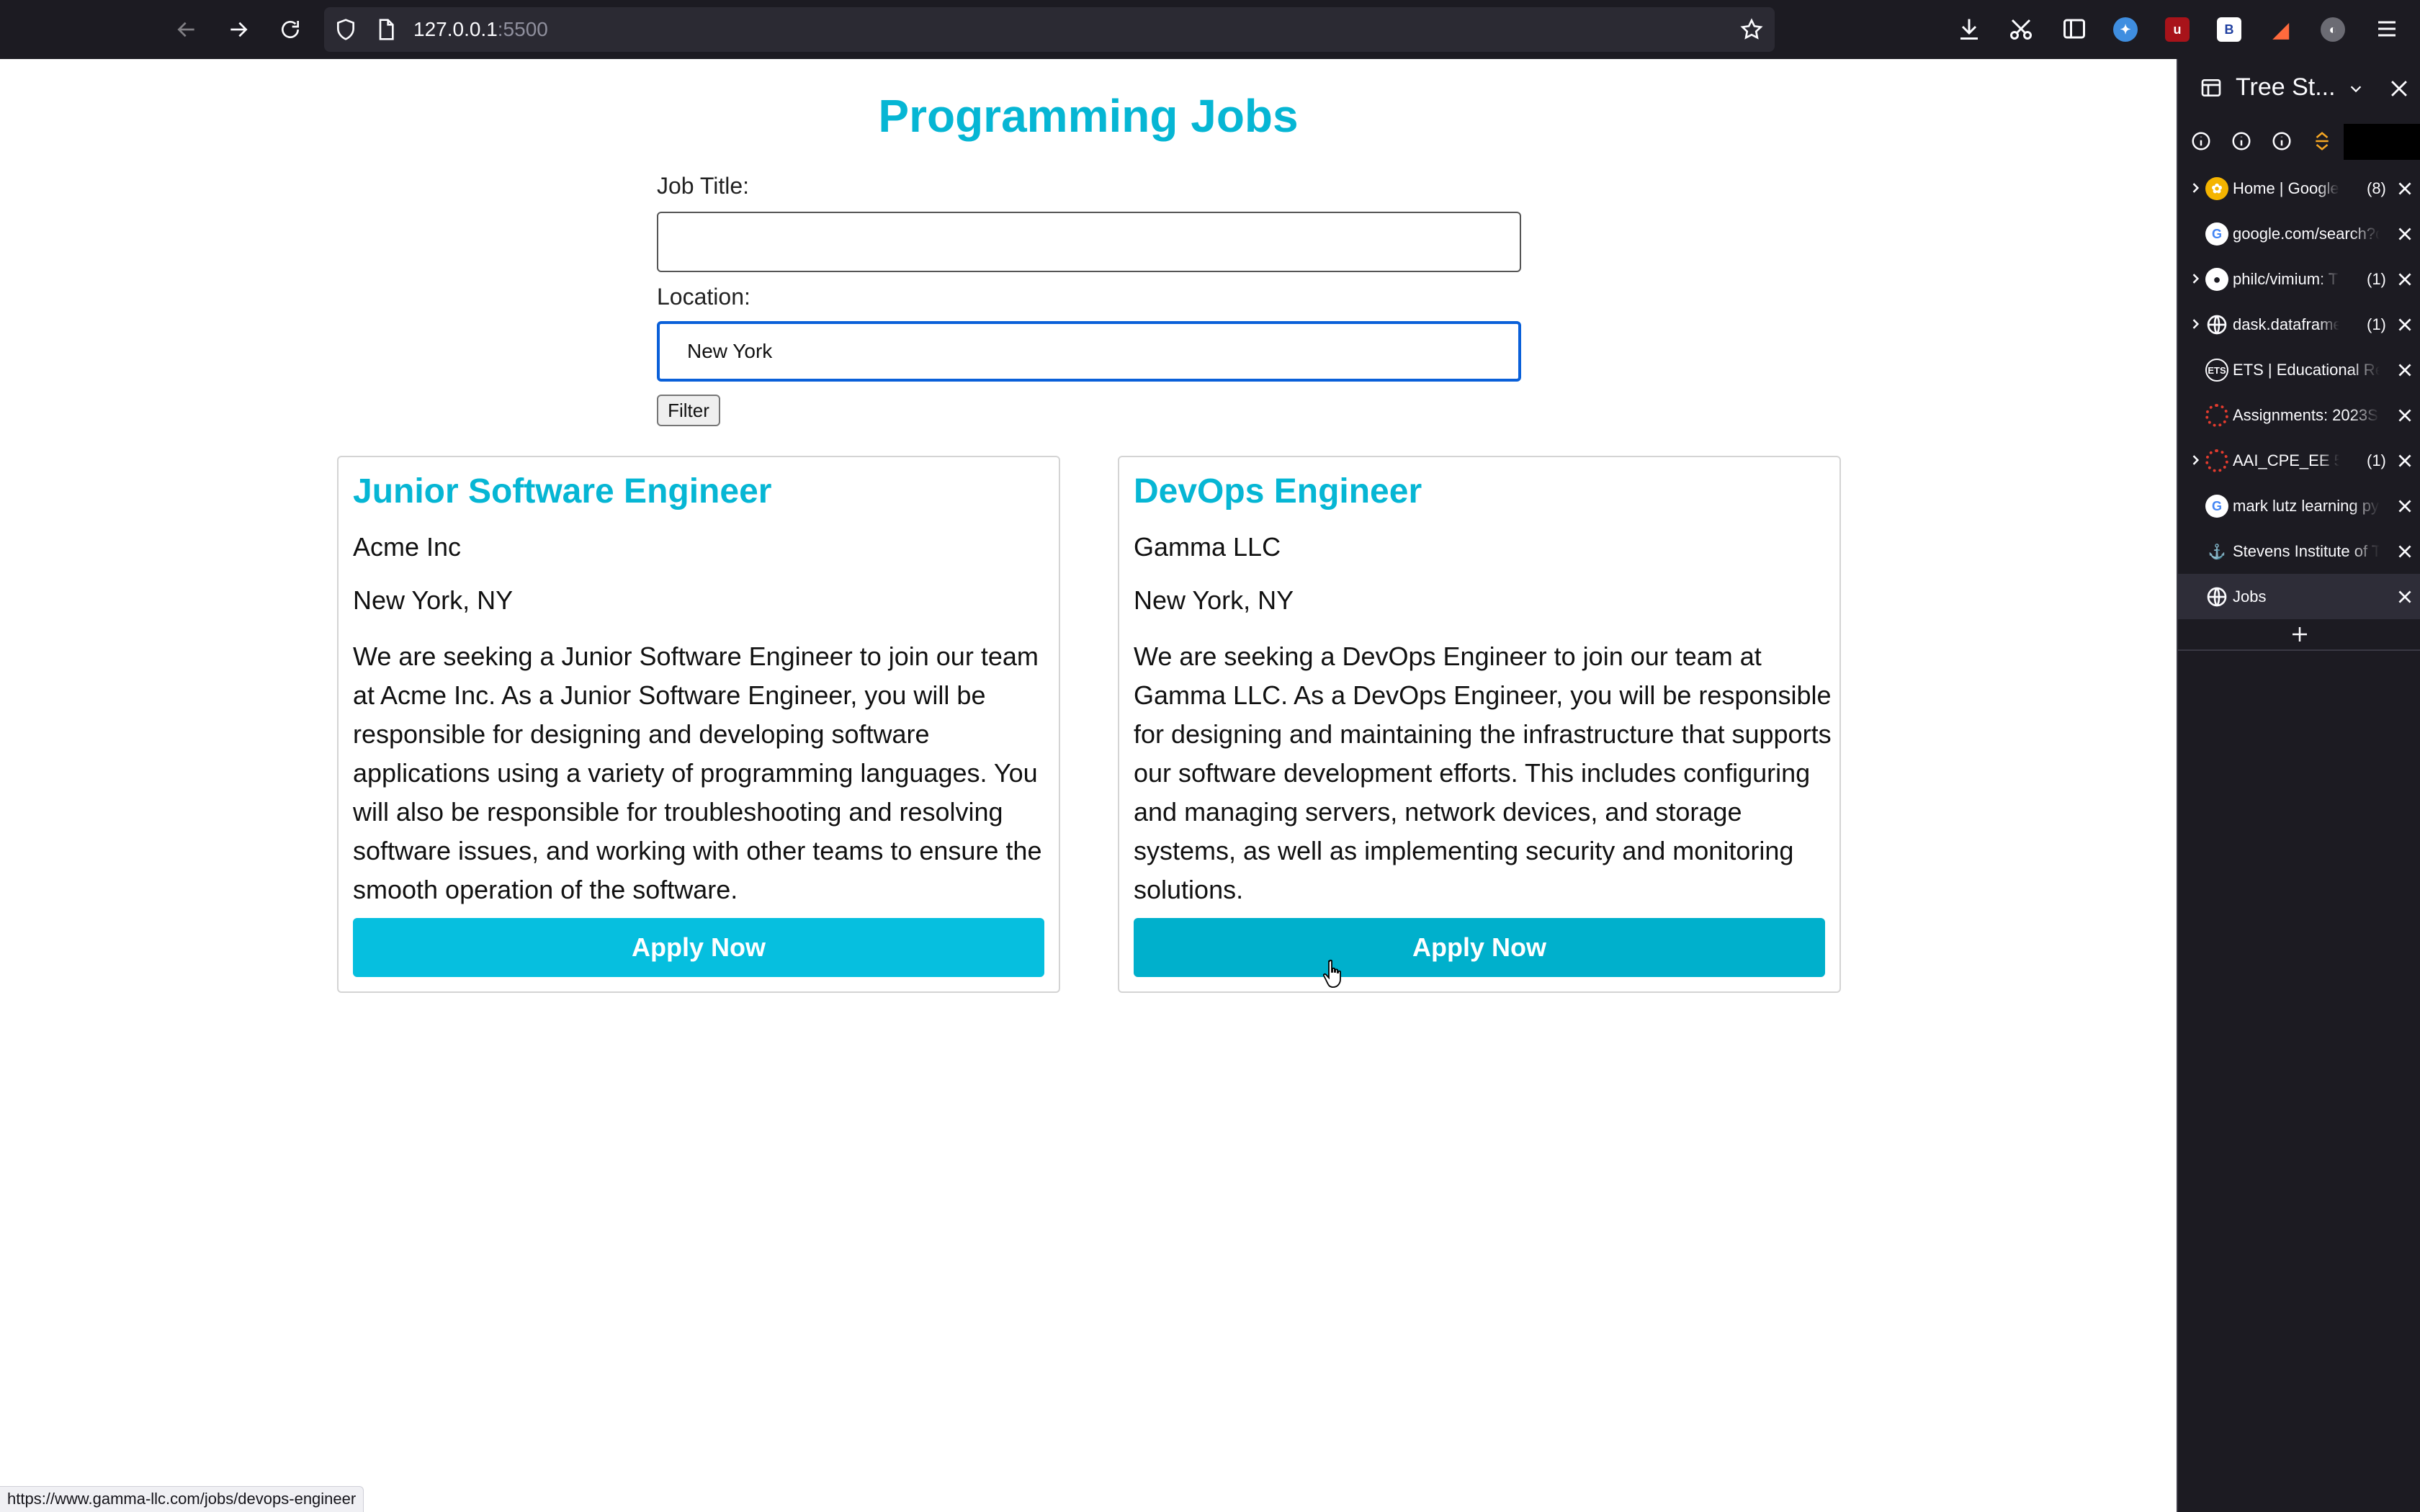 The image size is (2420, 1512). Describe the element at coordinates (2286, 279) in the screenshot. I see `tab-label: philc/vimium: The hacker's browser` at that location.